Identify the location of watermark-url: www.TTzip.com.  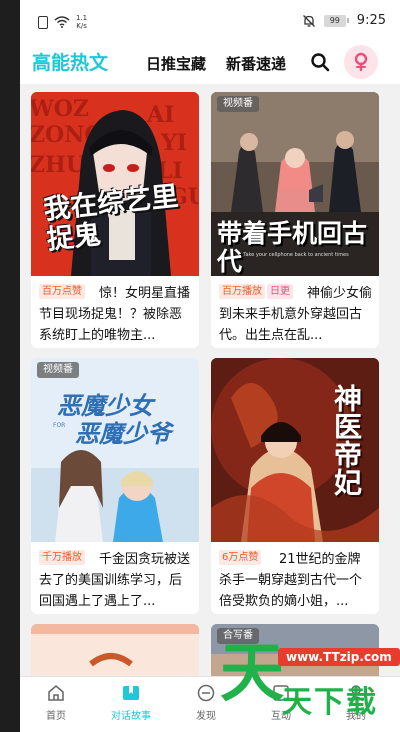
(339, 657).